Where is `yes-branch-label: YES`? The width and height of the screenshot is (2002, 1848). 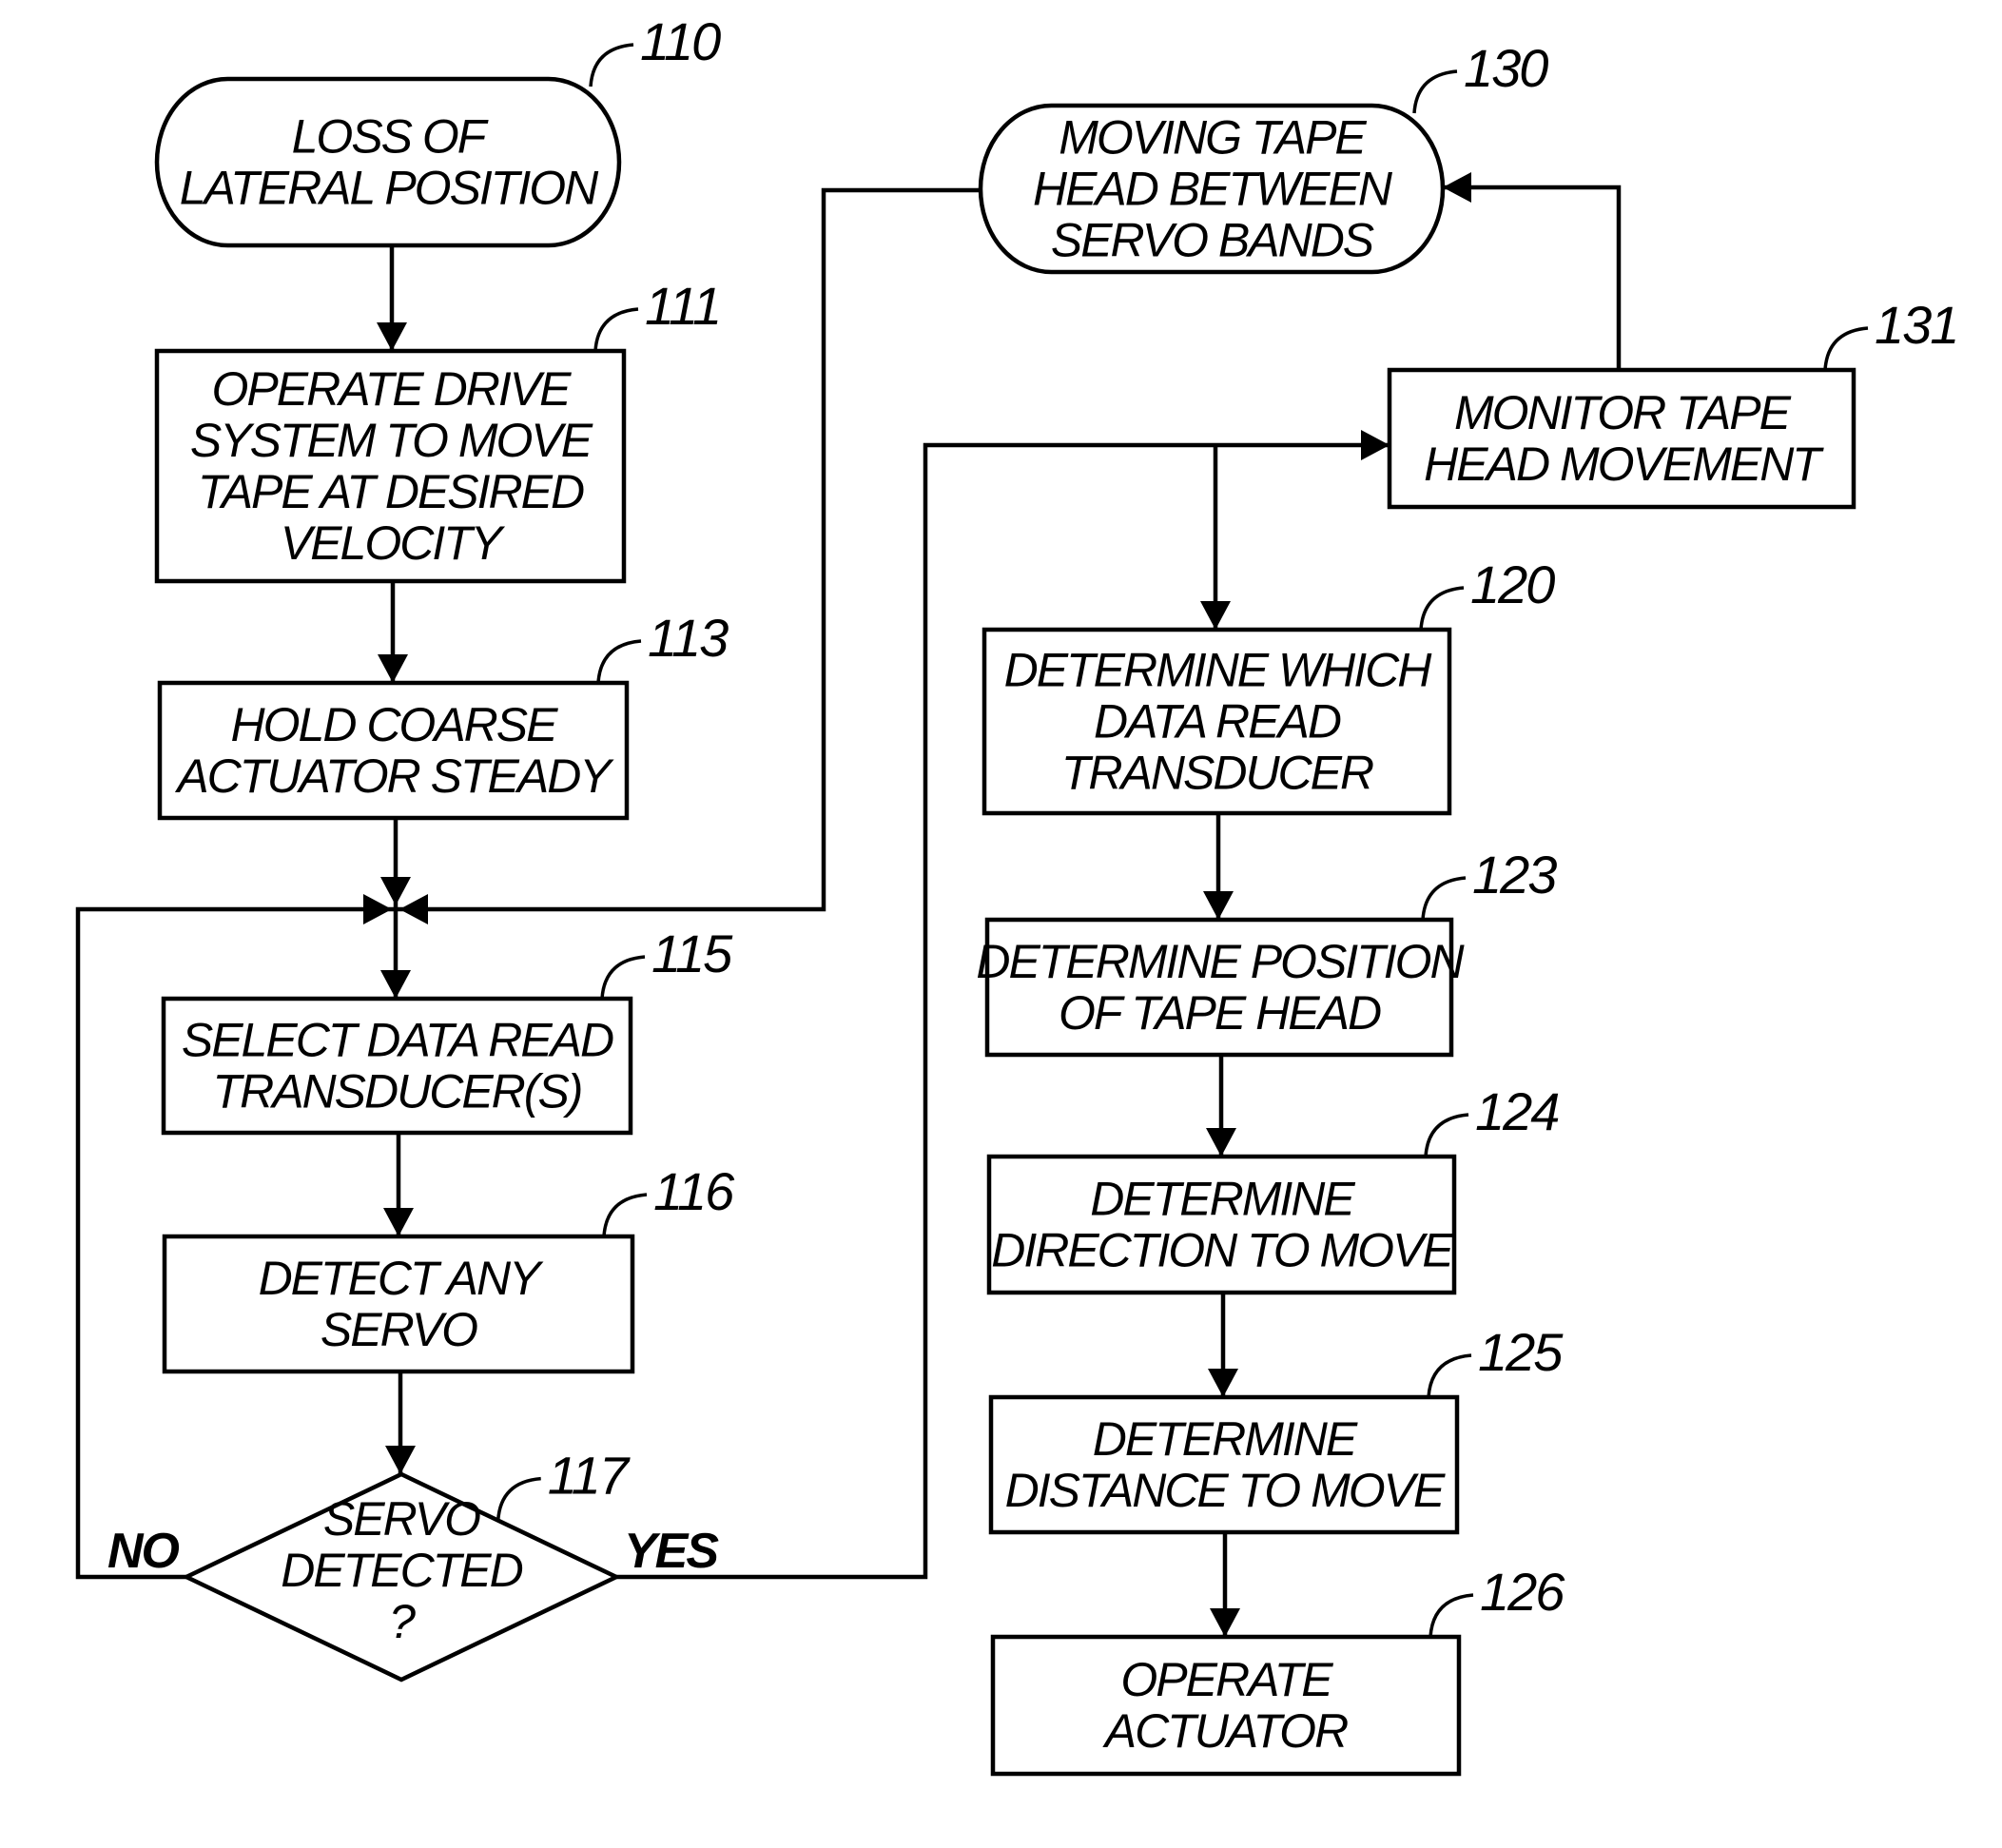 yes-branch-label: YES is located at coordinates (671, 1551).